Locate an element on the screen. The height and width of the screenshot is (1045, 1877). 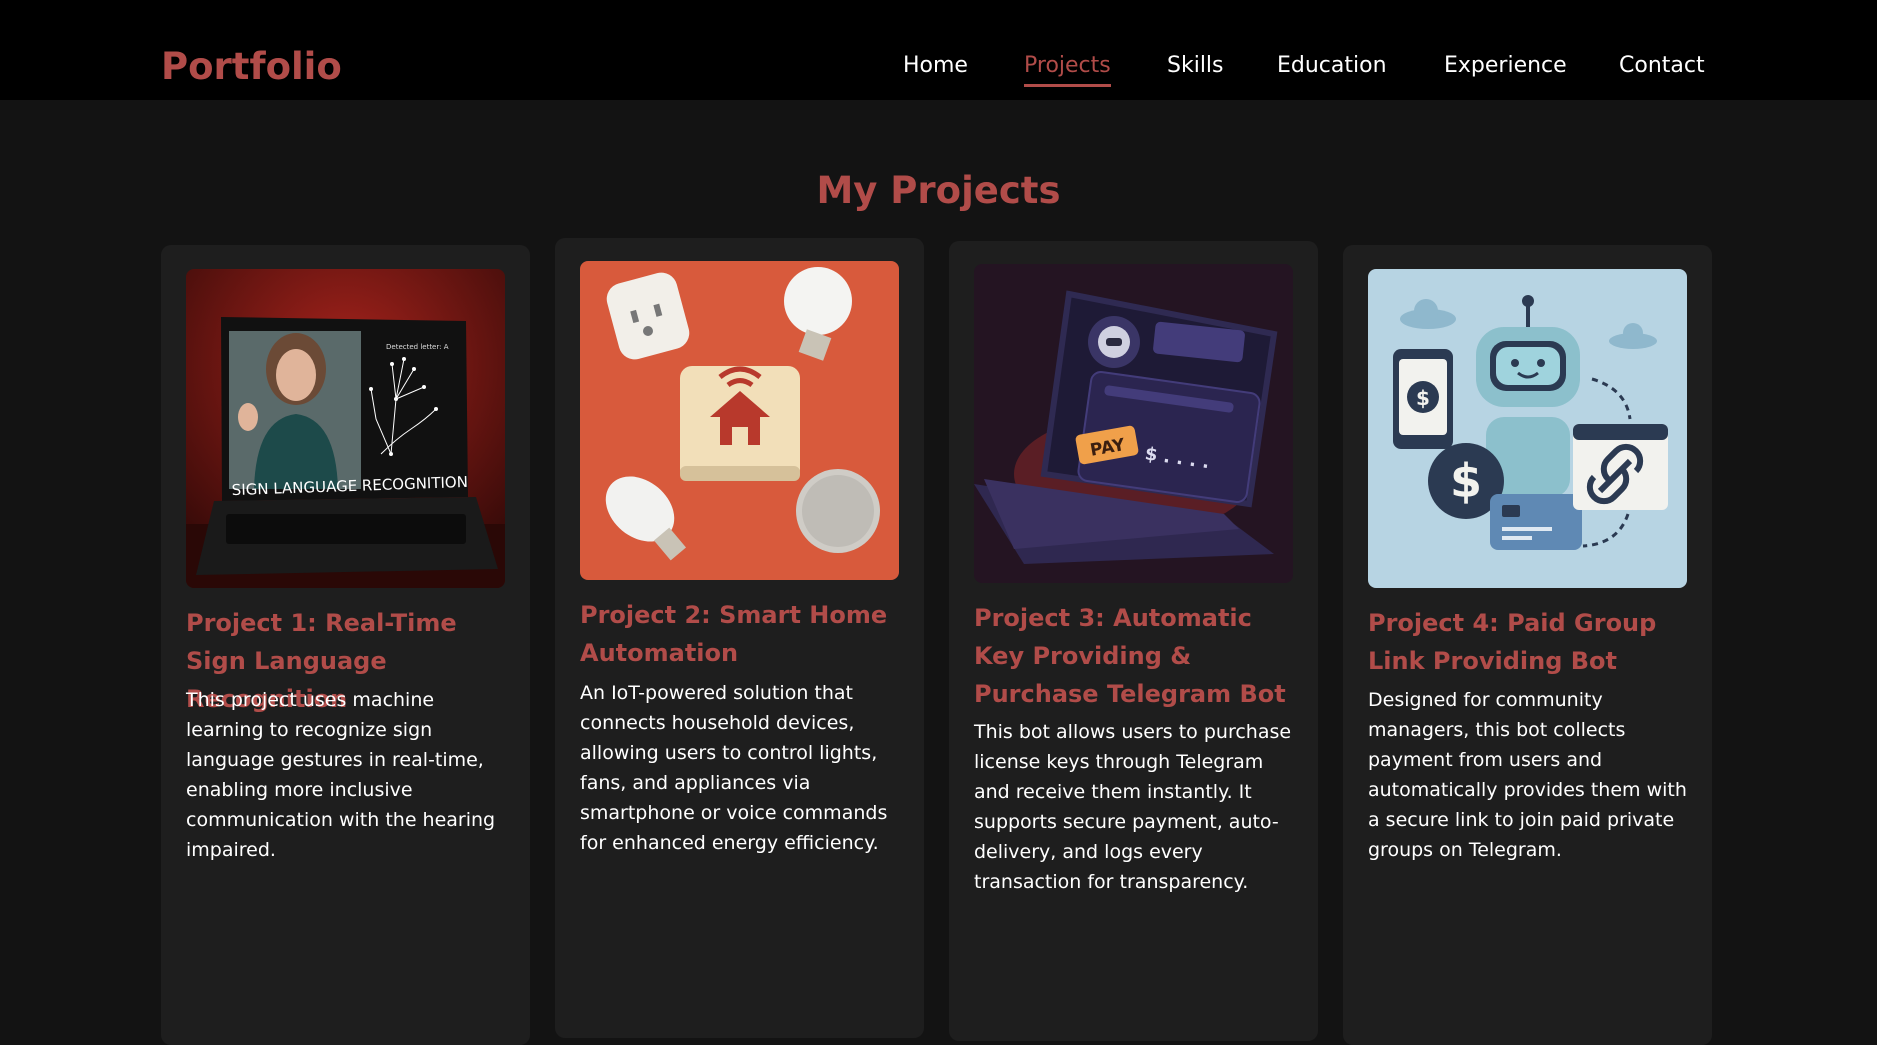
project-image-group-link-bot: $ $ is located at coordinates (1527, 428).